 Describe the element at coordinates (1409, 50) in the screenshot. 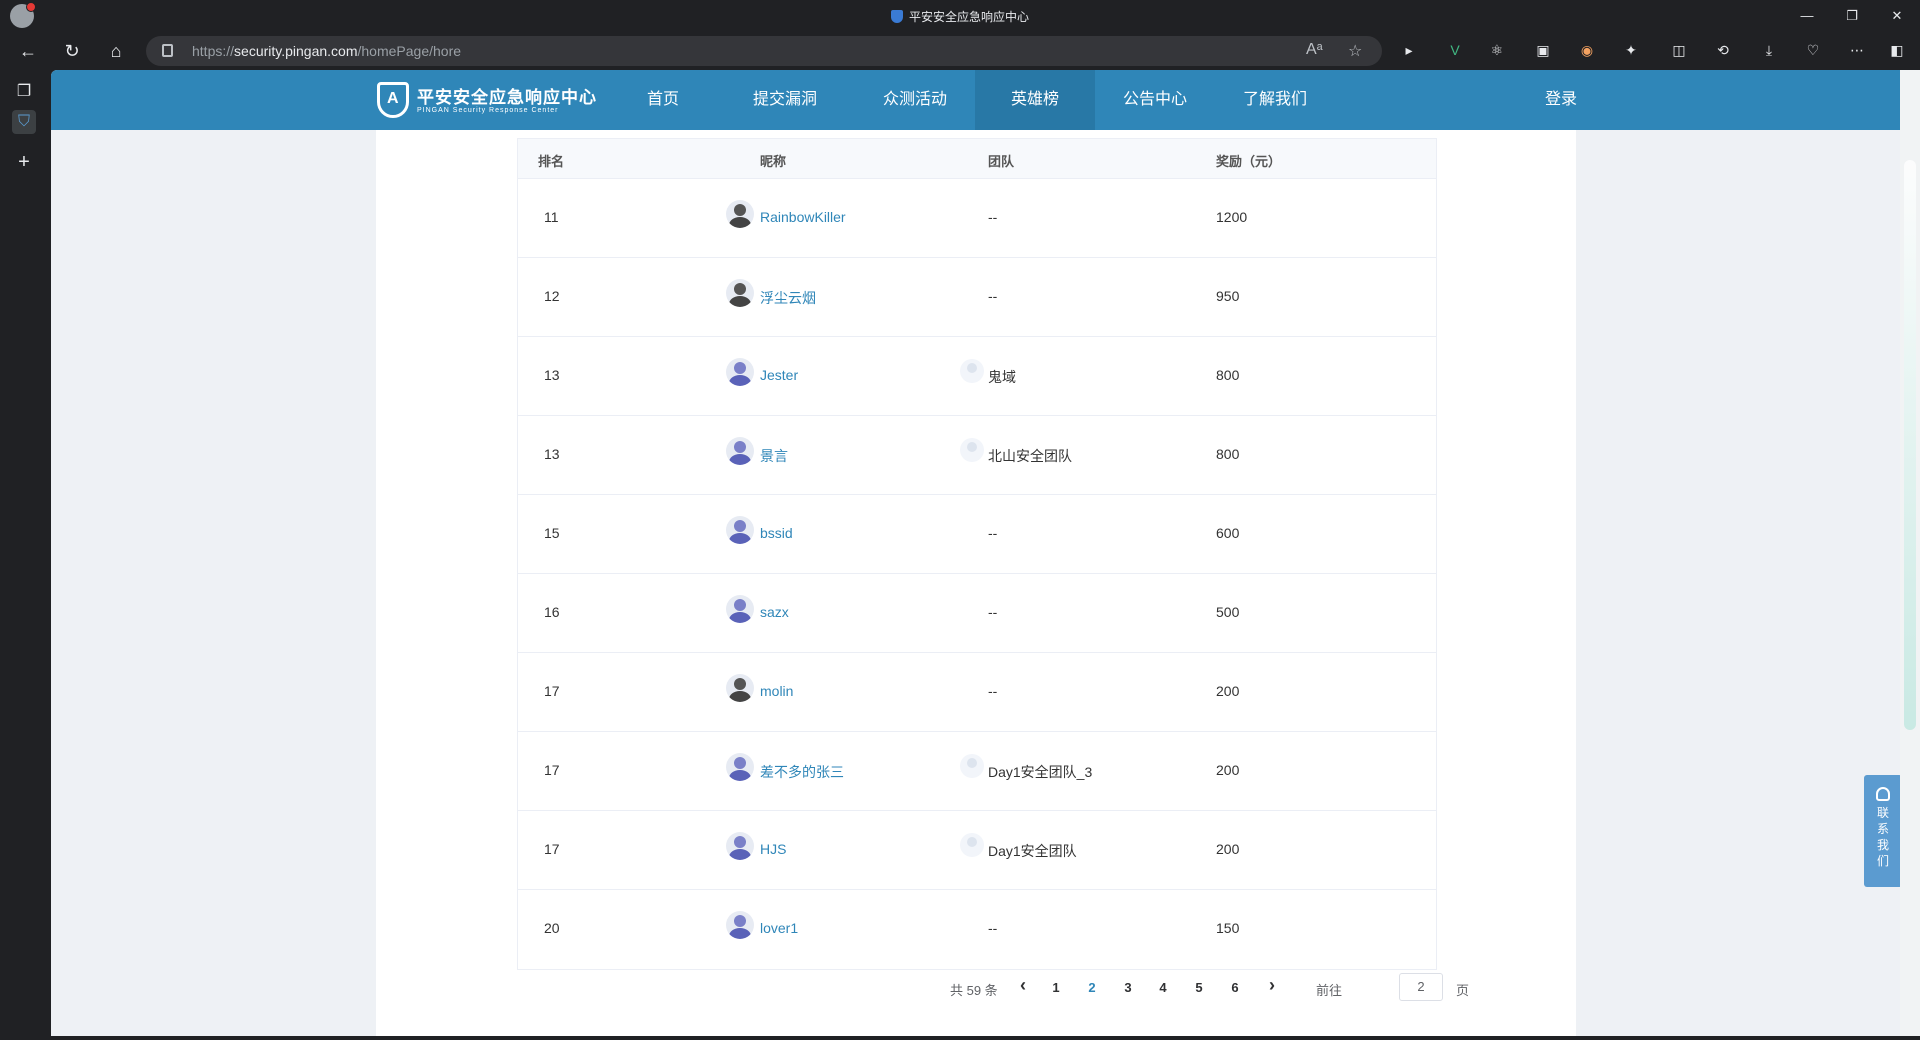

I see `play-icon: ▸` at that location.